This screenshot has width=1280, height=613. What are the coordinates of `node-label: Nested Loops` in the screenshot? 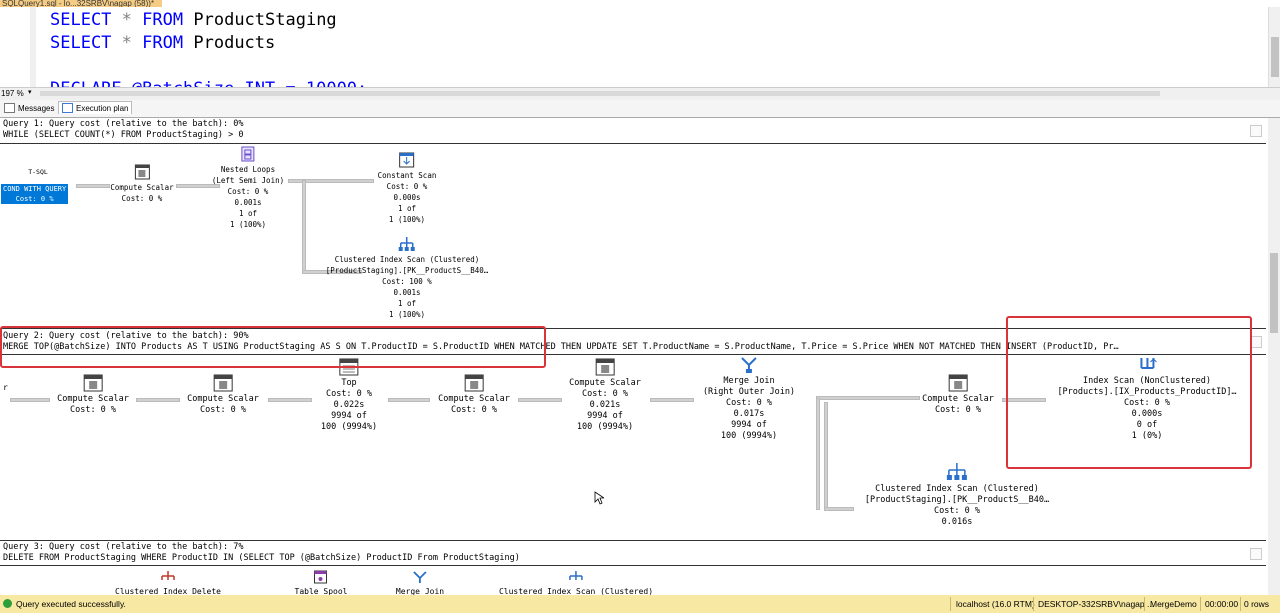 It's located at (248, 169).